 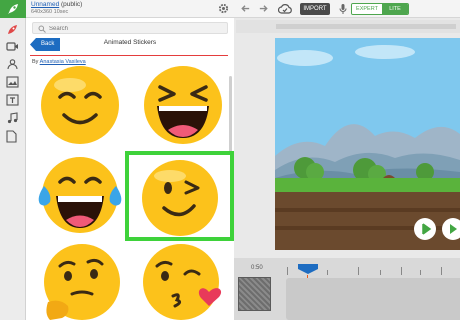 What do you see at coordinates (257, 268) in the screenshot?
I see `time-label: 0:50` at bounding box center [257, 268].